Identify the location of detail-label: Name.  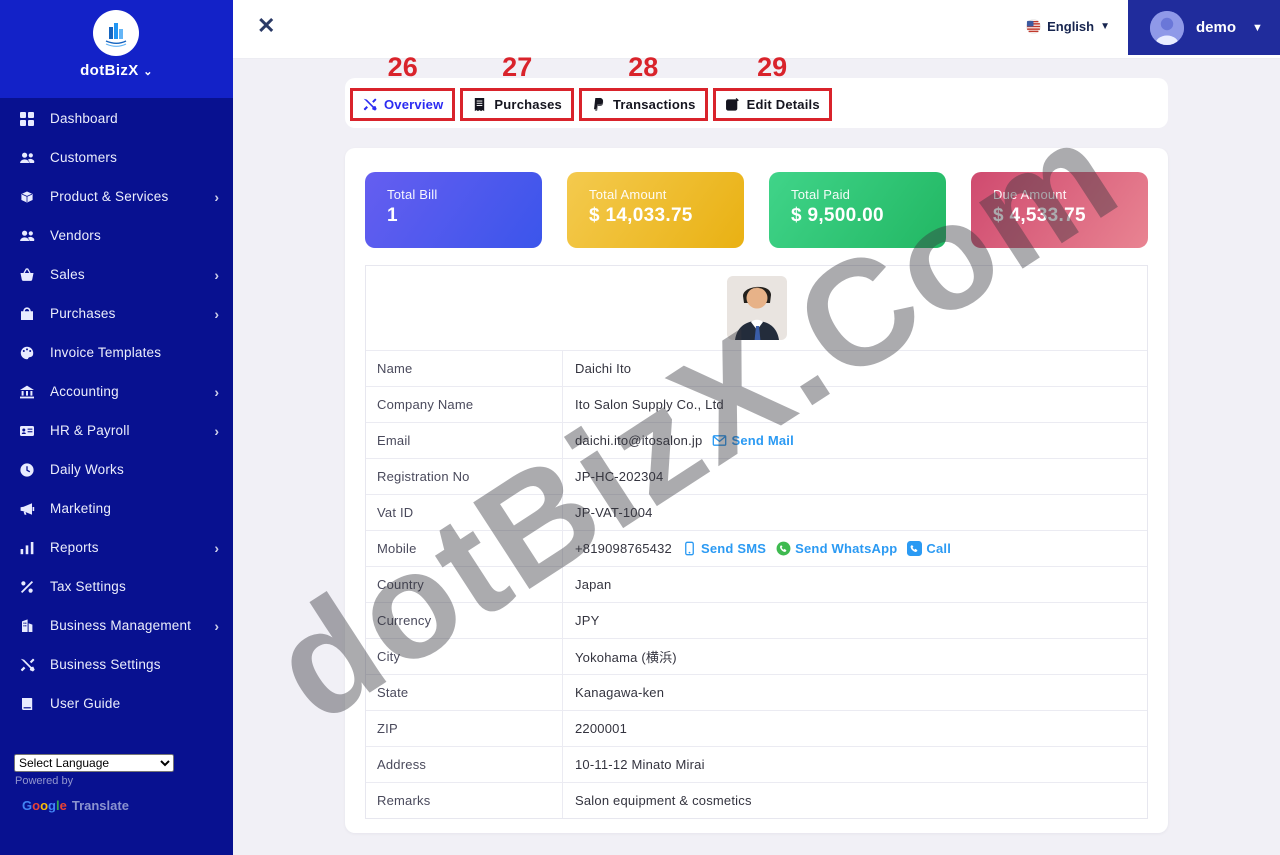
(464, 368).